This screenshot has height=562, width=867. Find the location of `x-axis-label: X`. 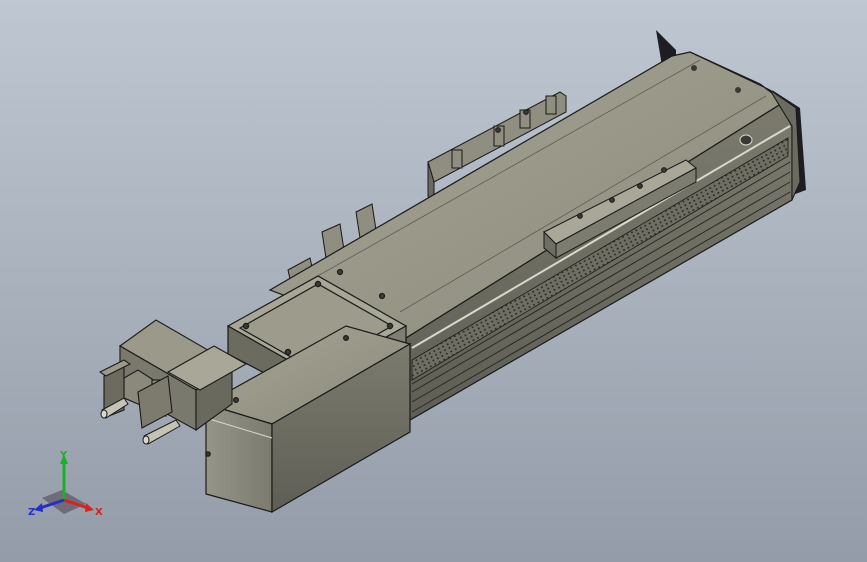

x-axis-label: X is located at coordinates (99, 512).